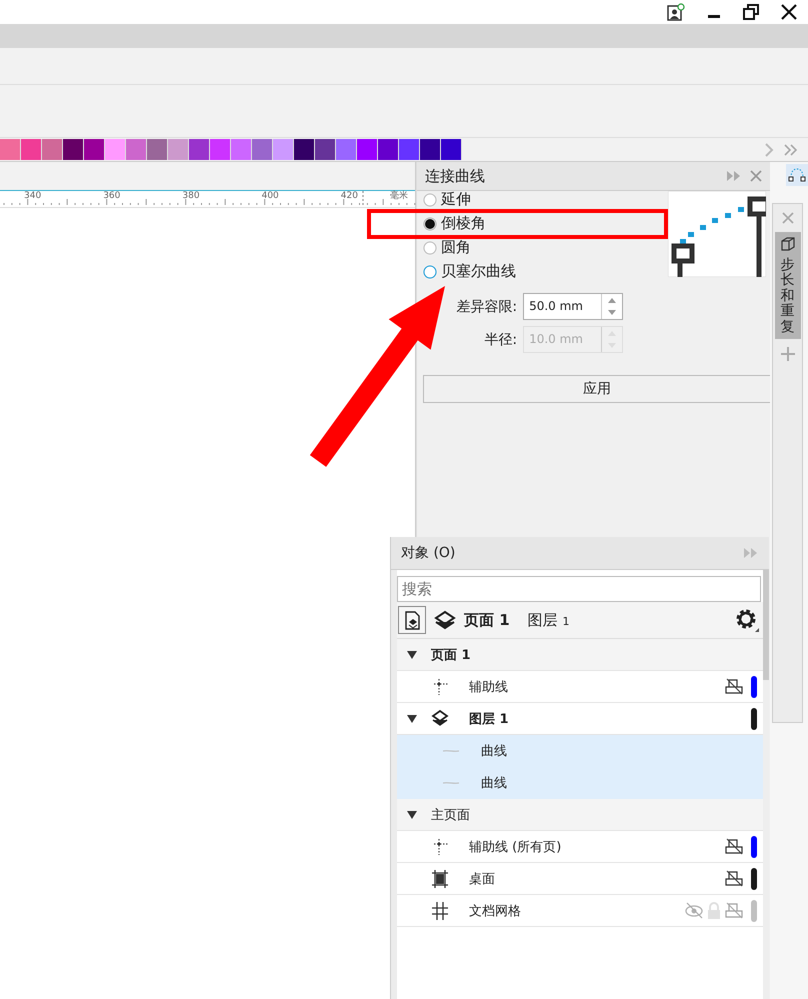  Describe the element at coordinates (445, 620) in the screenshot. I see `layers-icon` at that location.